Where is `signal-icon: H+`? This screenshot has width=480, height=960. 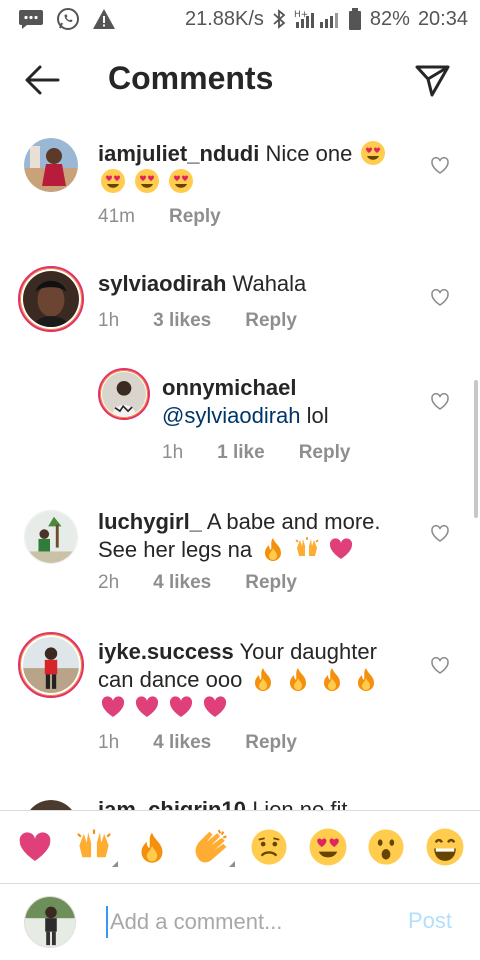 signal-icon: H+ is located at coordinates (317, 19).